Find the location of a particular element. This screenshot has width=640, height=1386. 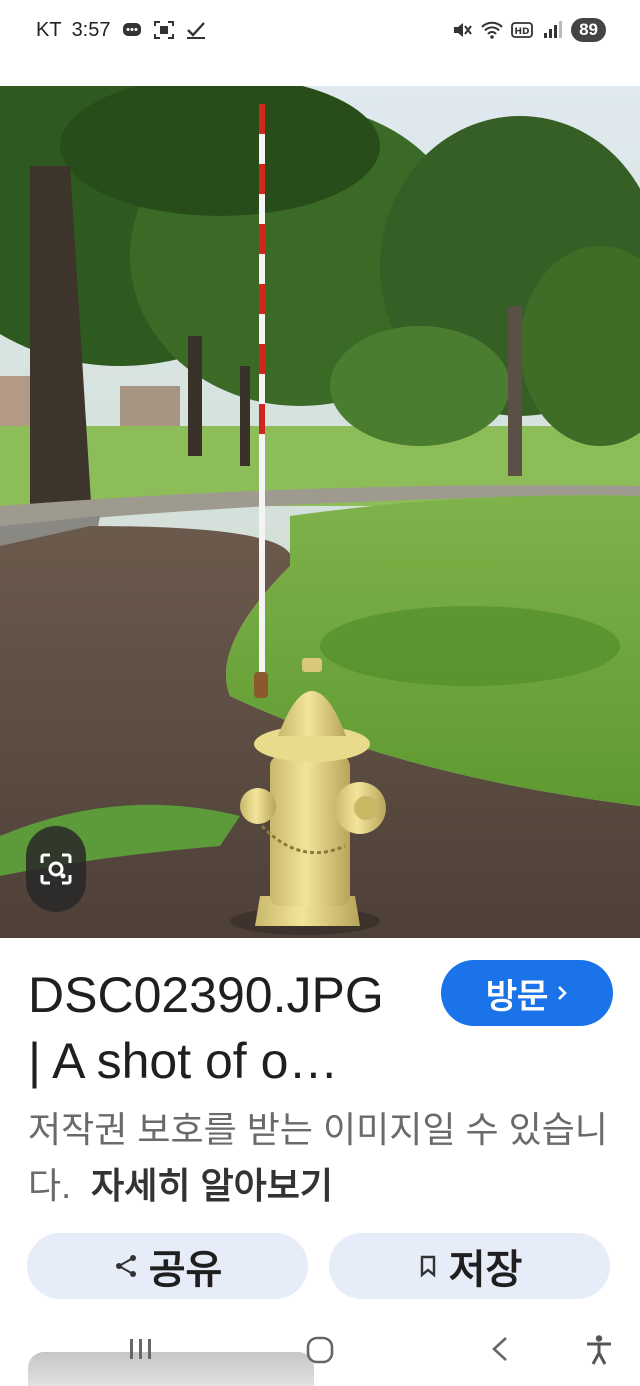

status-right: HD 89 is located at coordinates (528, 30).